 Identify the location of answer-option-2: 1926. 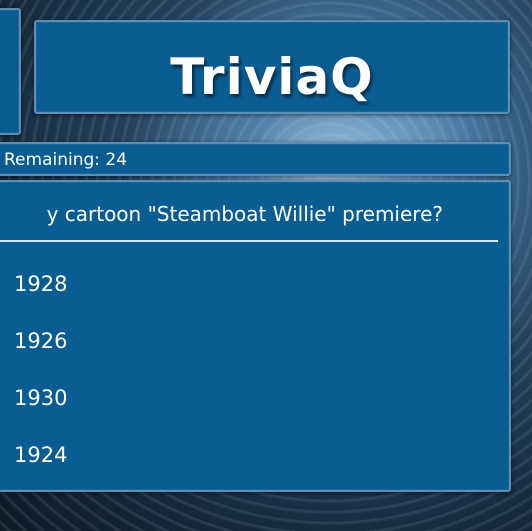
(234, 341).